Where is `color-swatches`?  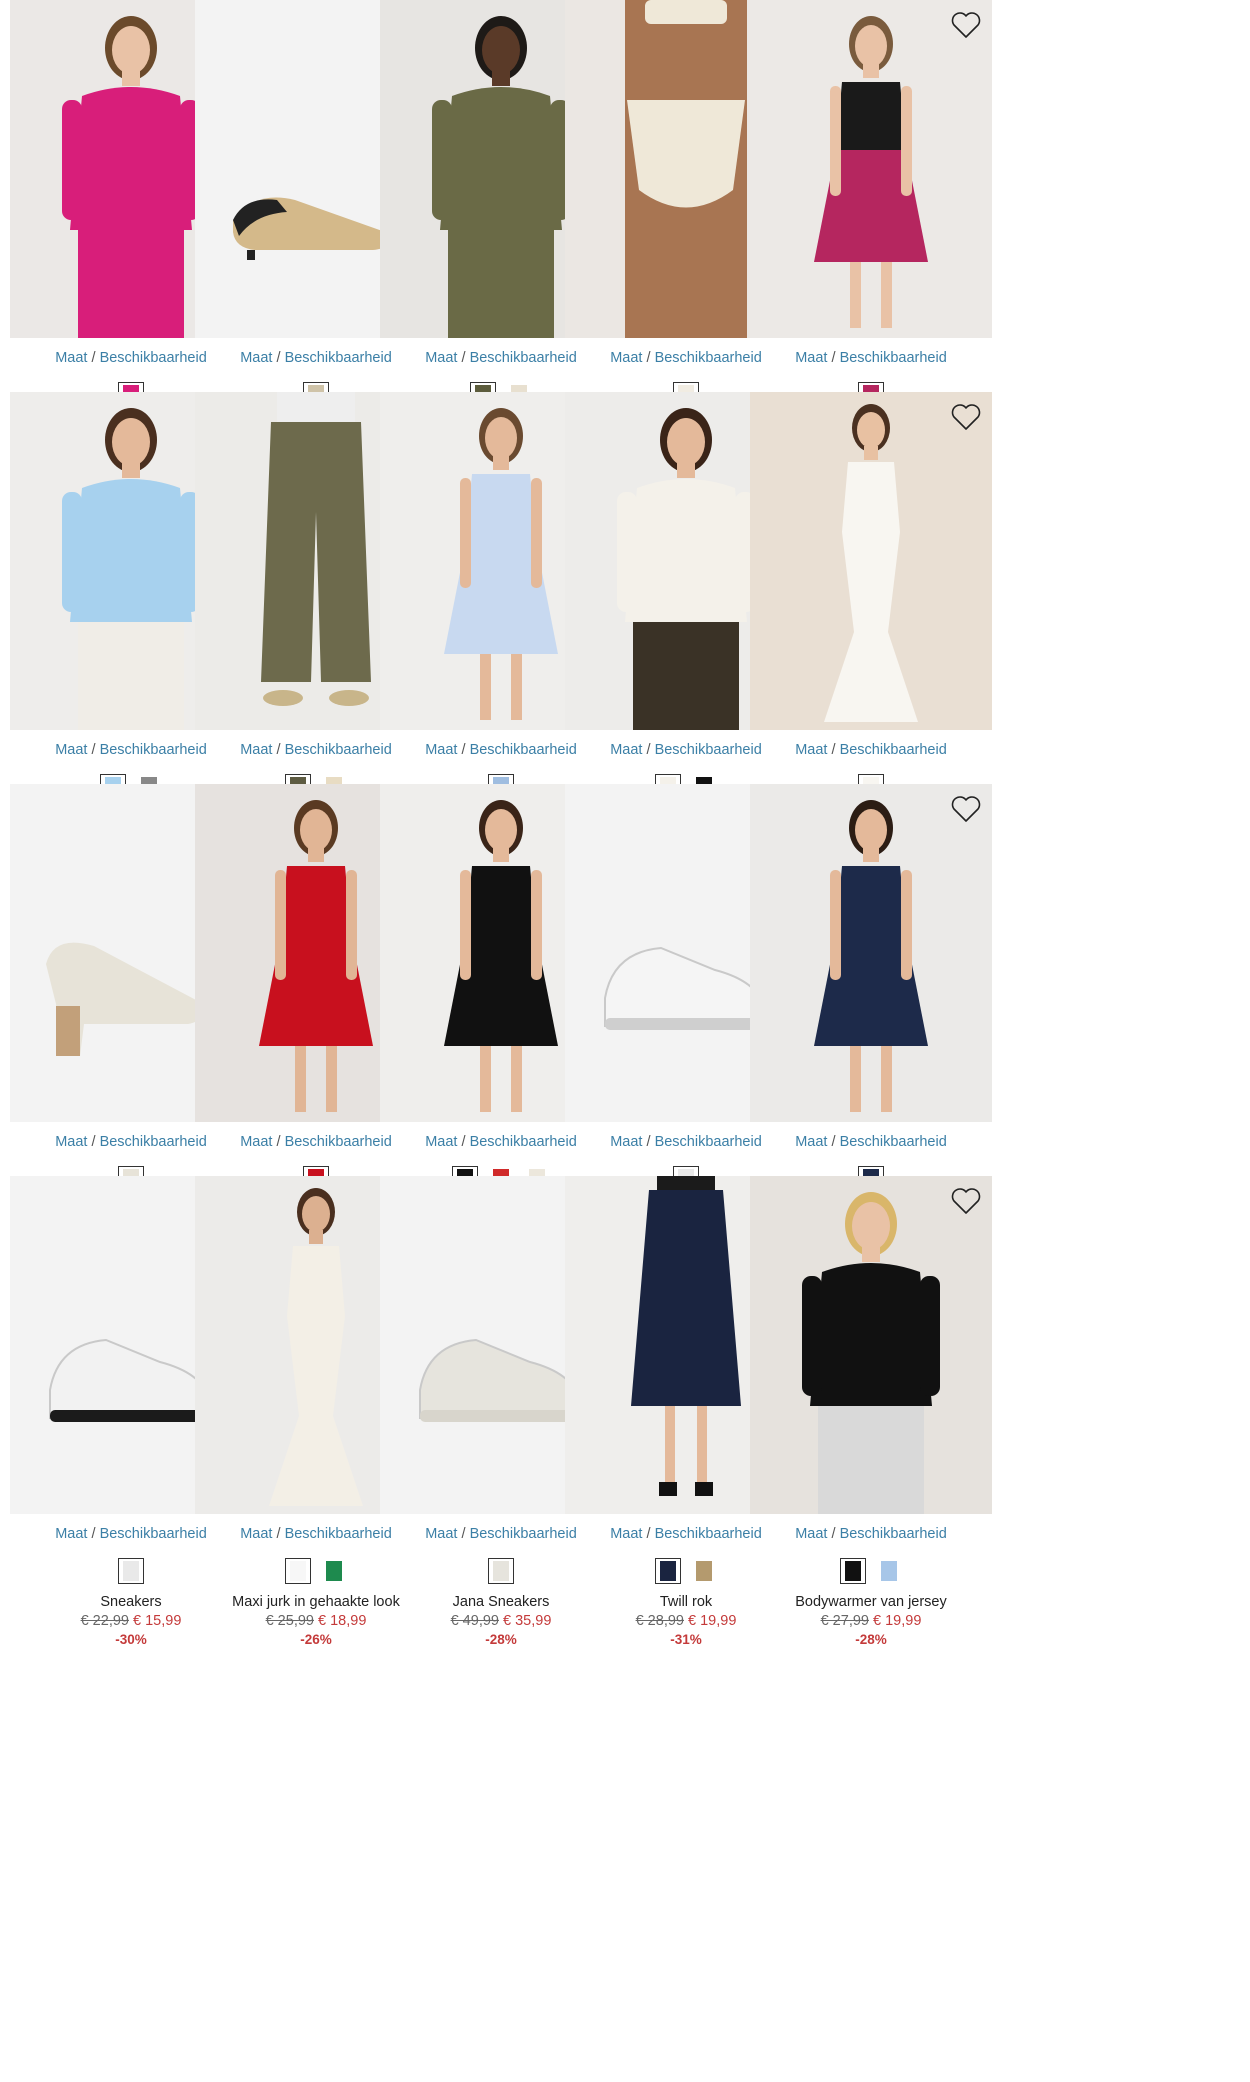 color-swatches is located at coordinates (871, 1571).